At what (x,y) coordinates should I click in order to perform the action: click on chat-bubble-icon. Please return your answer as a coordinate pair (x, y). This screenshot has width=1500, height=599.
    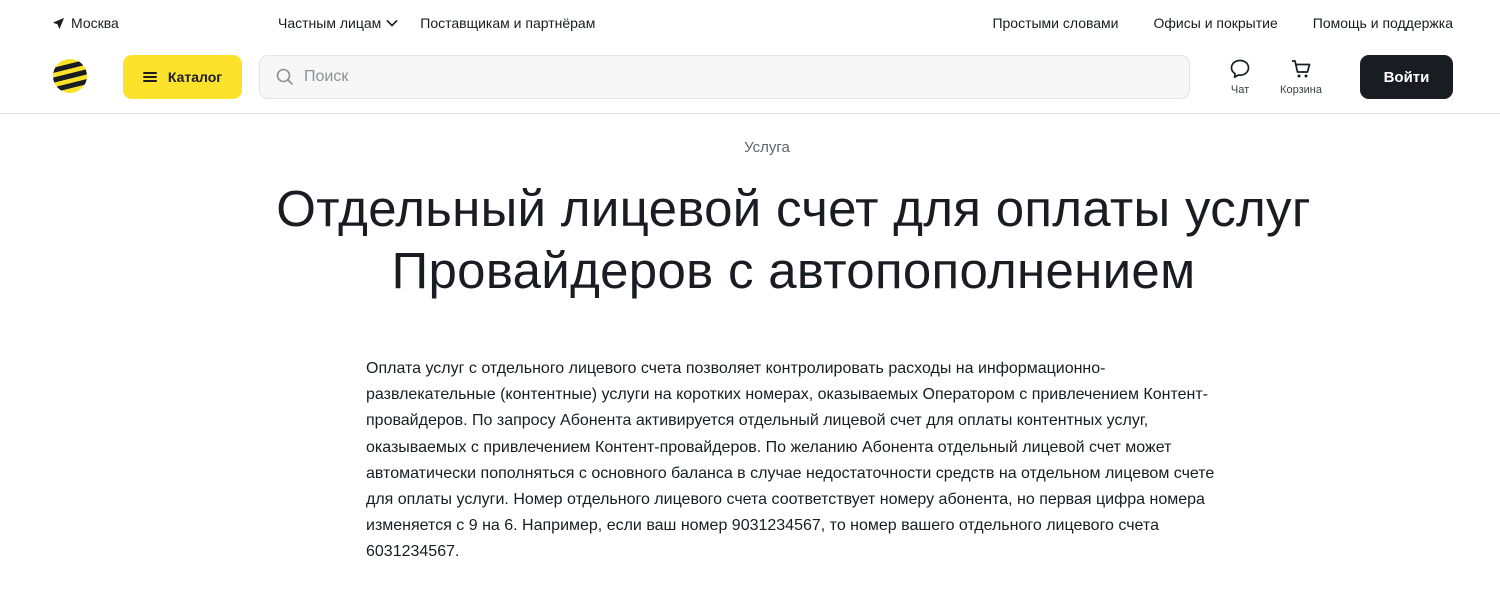
    Looking at the image, I should click on (1240, 69).